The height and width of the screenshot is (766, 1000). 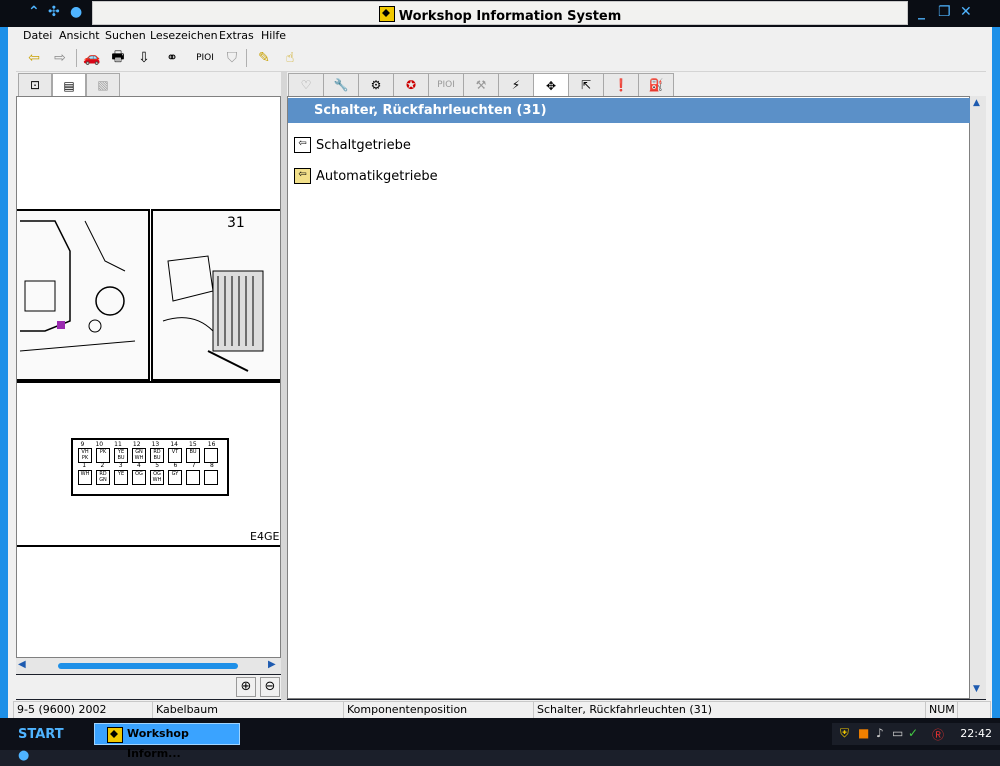 I want to click on menu-suchen: Suchen, so click(x=125, y=35).